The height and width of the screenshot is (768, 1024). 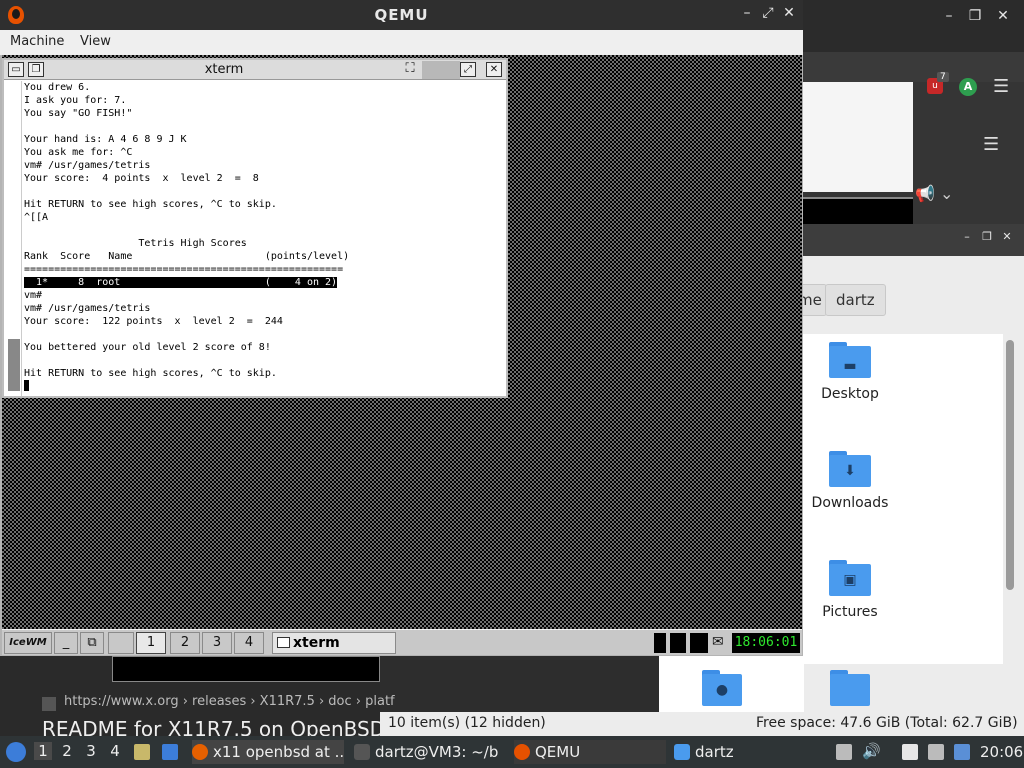 I want to click on fm-minimize-button: –, so click(x=967, y=236).